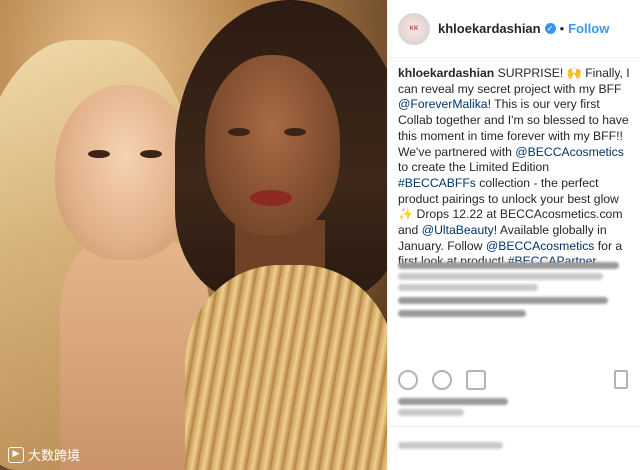  I want to click on caption-mention-link: #BECCABFFs, so click(437, 183).